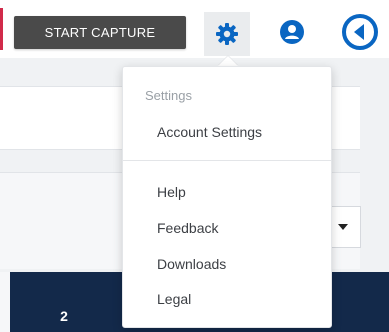  Describe the element at coordinates (209, 132) in the screenshot. I see `menu-item-account-settings: Account Settings` at that location.